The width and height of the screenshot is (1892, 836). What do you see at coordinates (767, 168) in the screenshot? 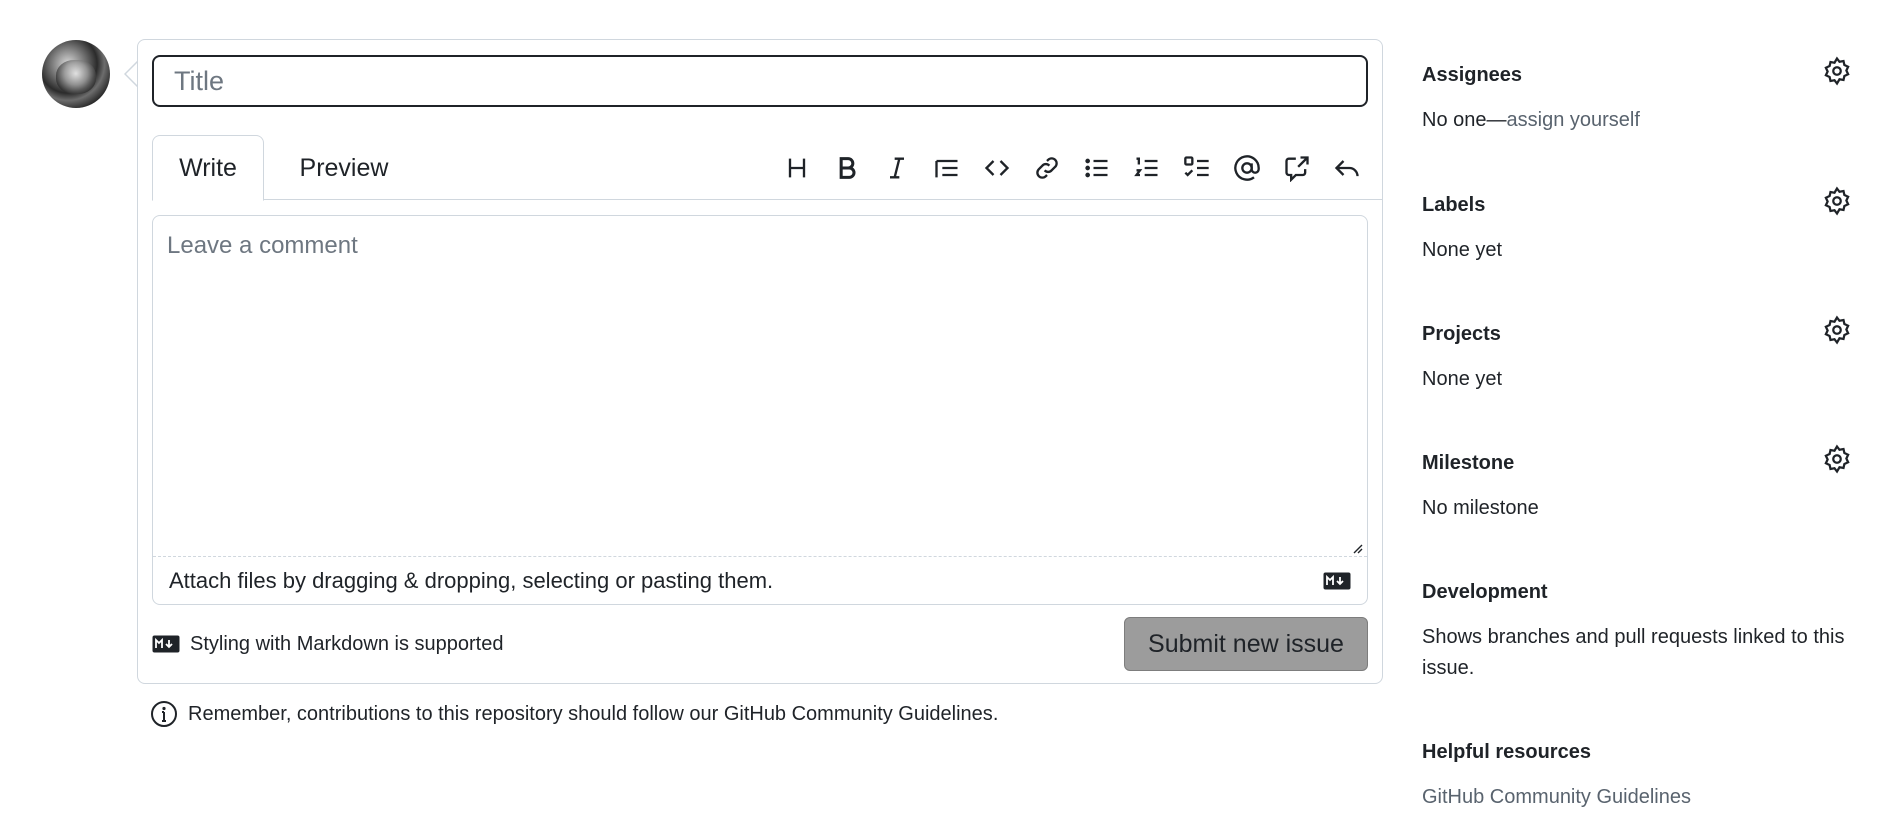
I see `editor-tabbar: Write Preview` at bounding box center [767, 168].